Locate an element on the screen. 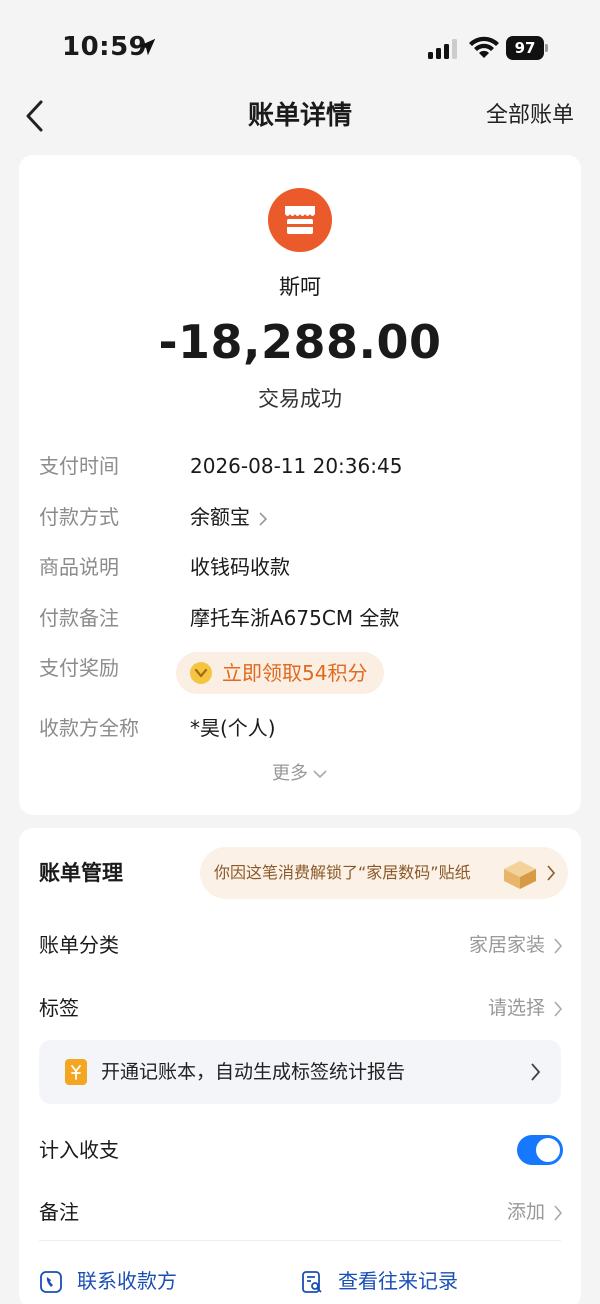  chevron-down-icon is located at coordinates (320, 774).